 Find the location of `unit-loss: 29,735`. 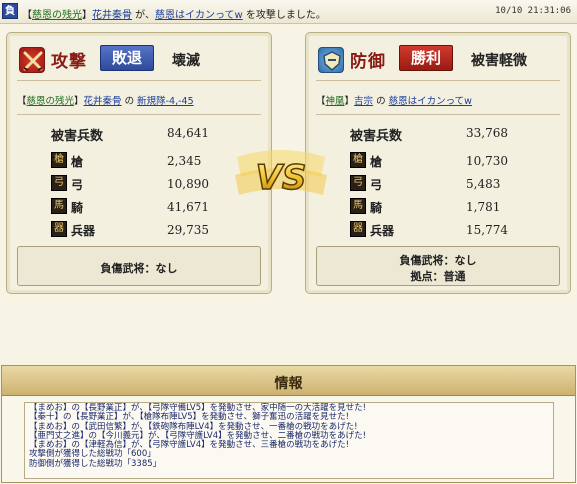

unit-loss: 29,735 is located at coordinates (188, 230).